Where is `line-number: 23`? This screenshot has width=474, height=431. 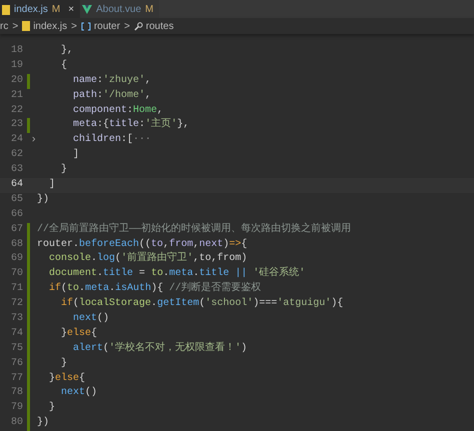 line-number: 23 is located at coordinates (16, 125).